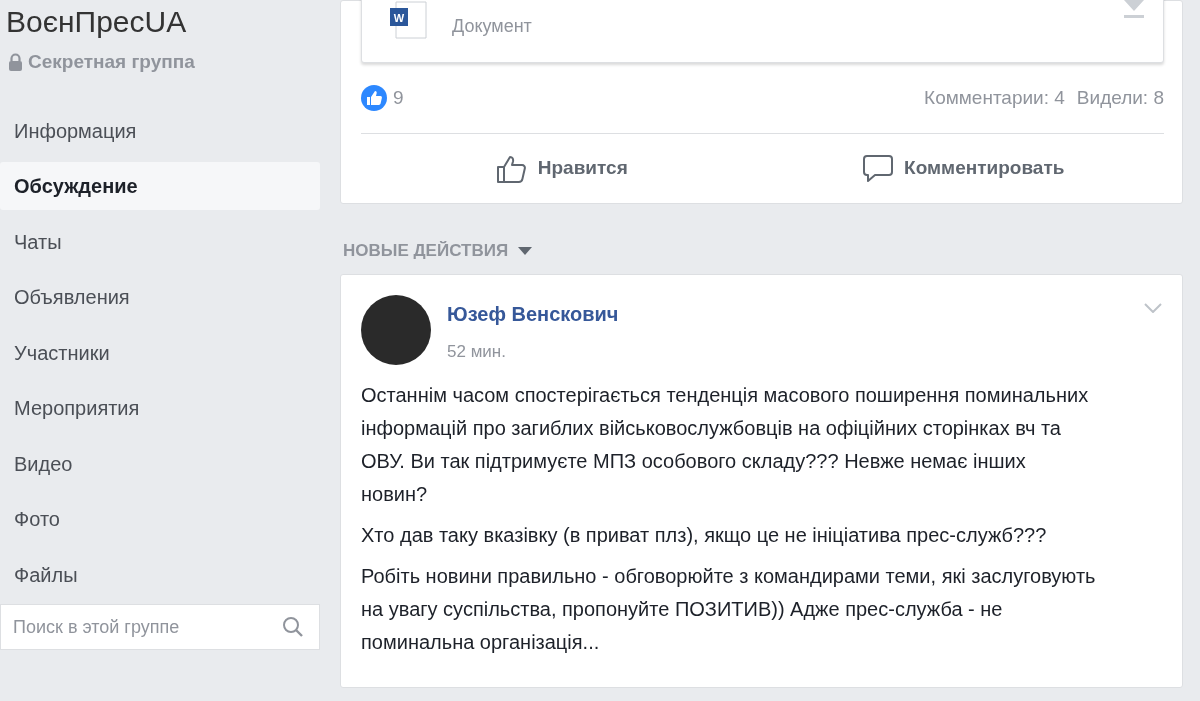 Image resolution: width=1200 pixels, height=701 pixels. Describe the element at coordinates (562, 168) in the screenshot. I see `like-button: Нравится` at that location.